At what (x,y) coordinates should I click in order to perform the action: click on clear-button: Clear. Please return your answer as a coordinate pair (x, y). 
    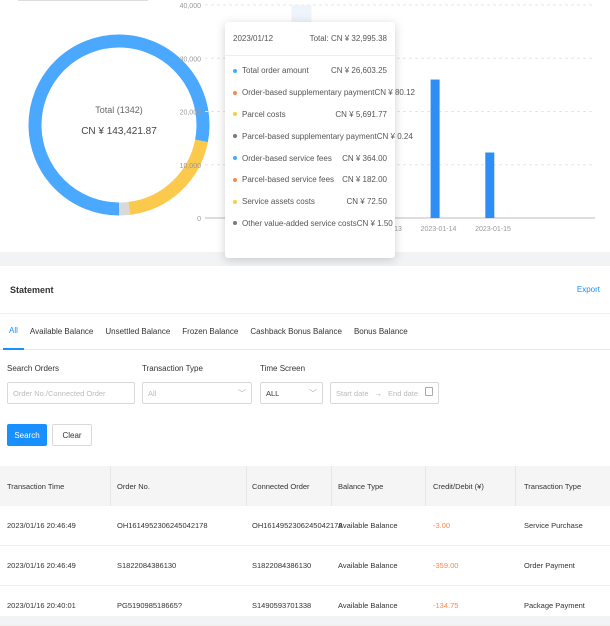
    Looking at the image, I should click on (72, 435).